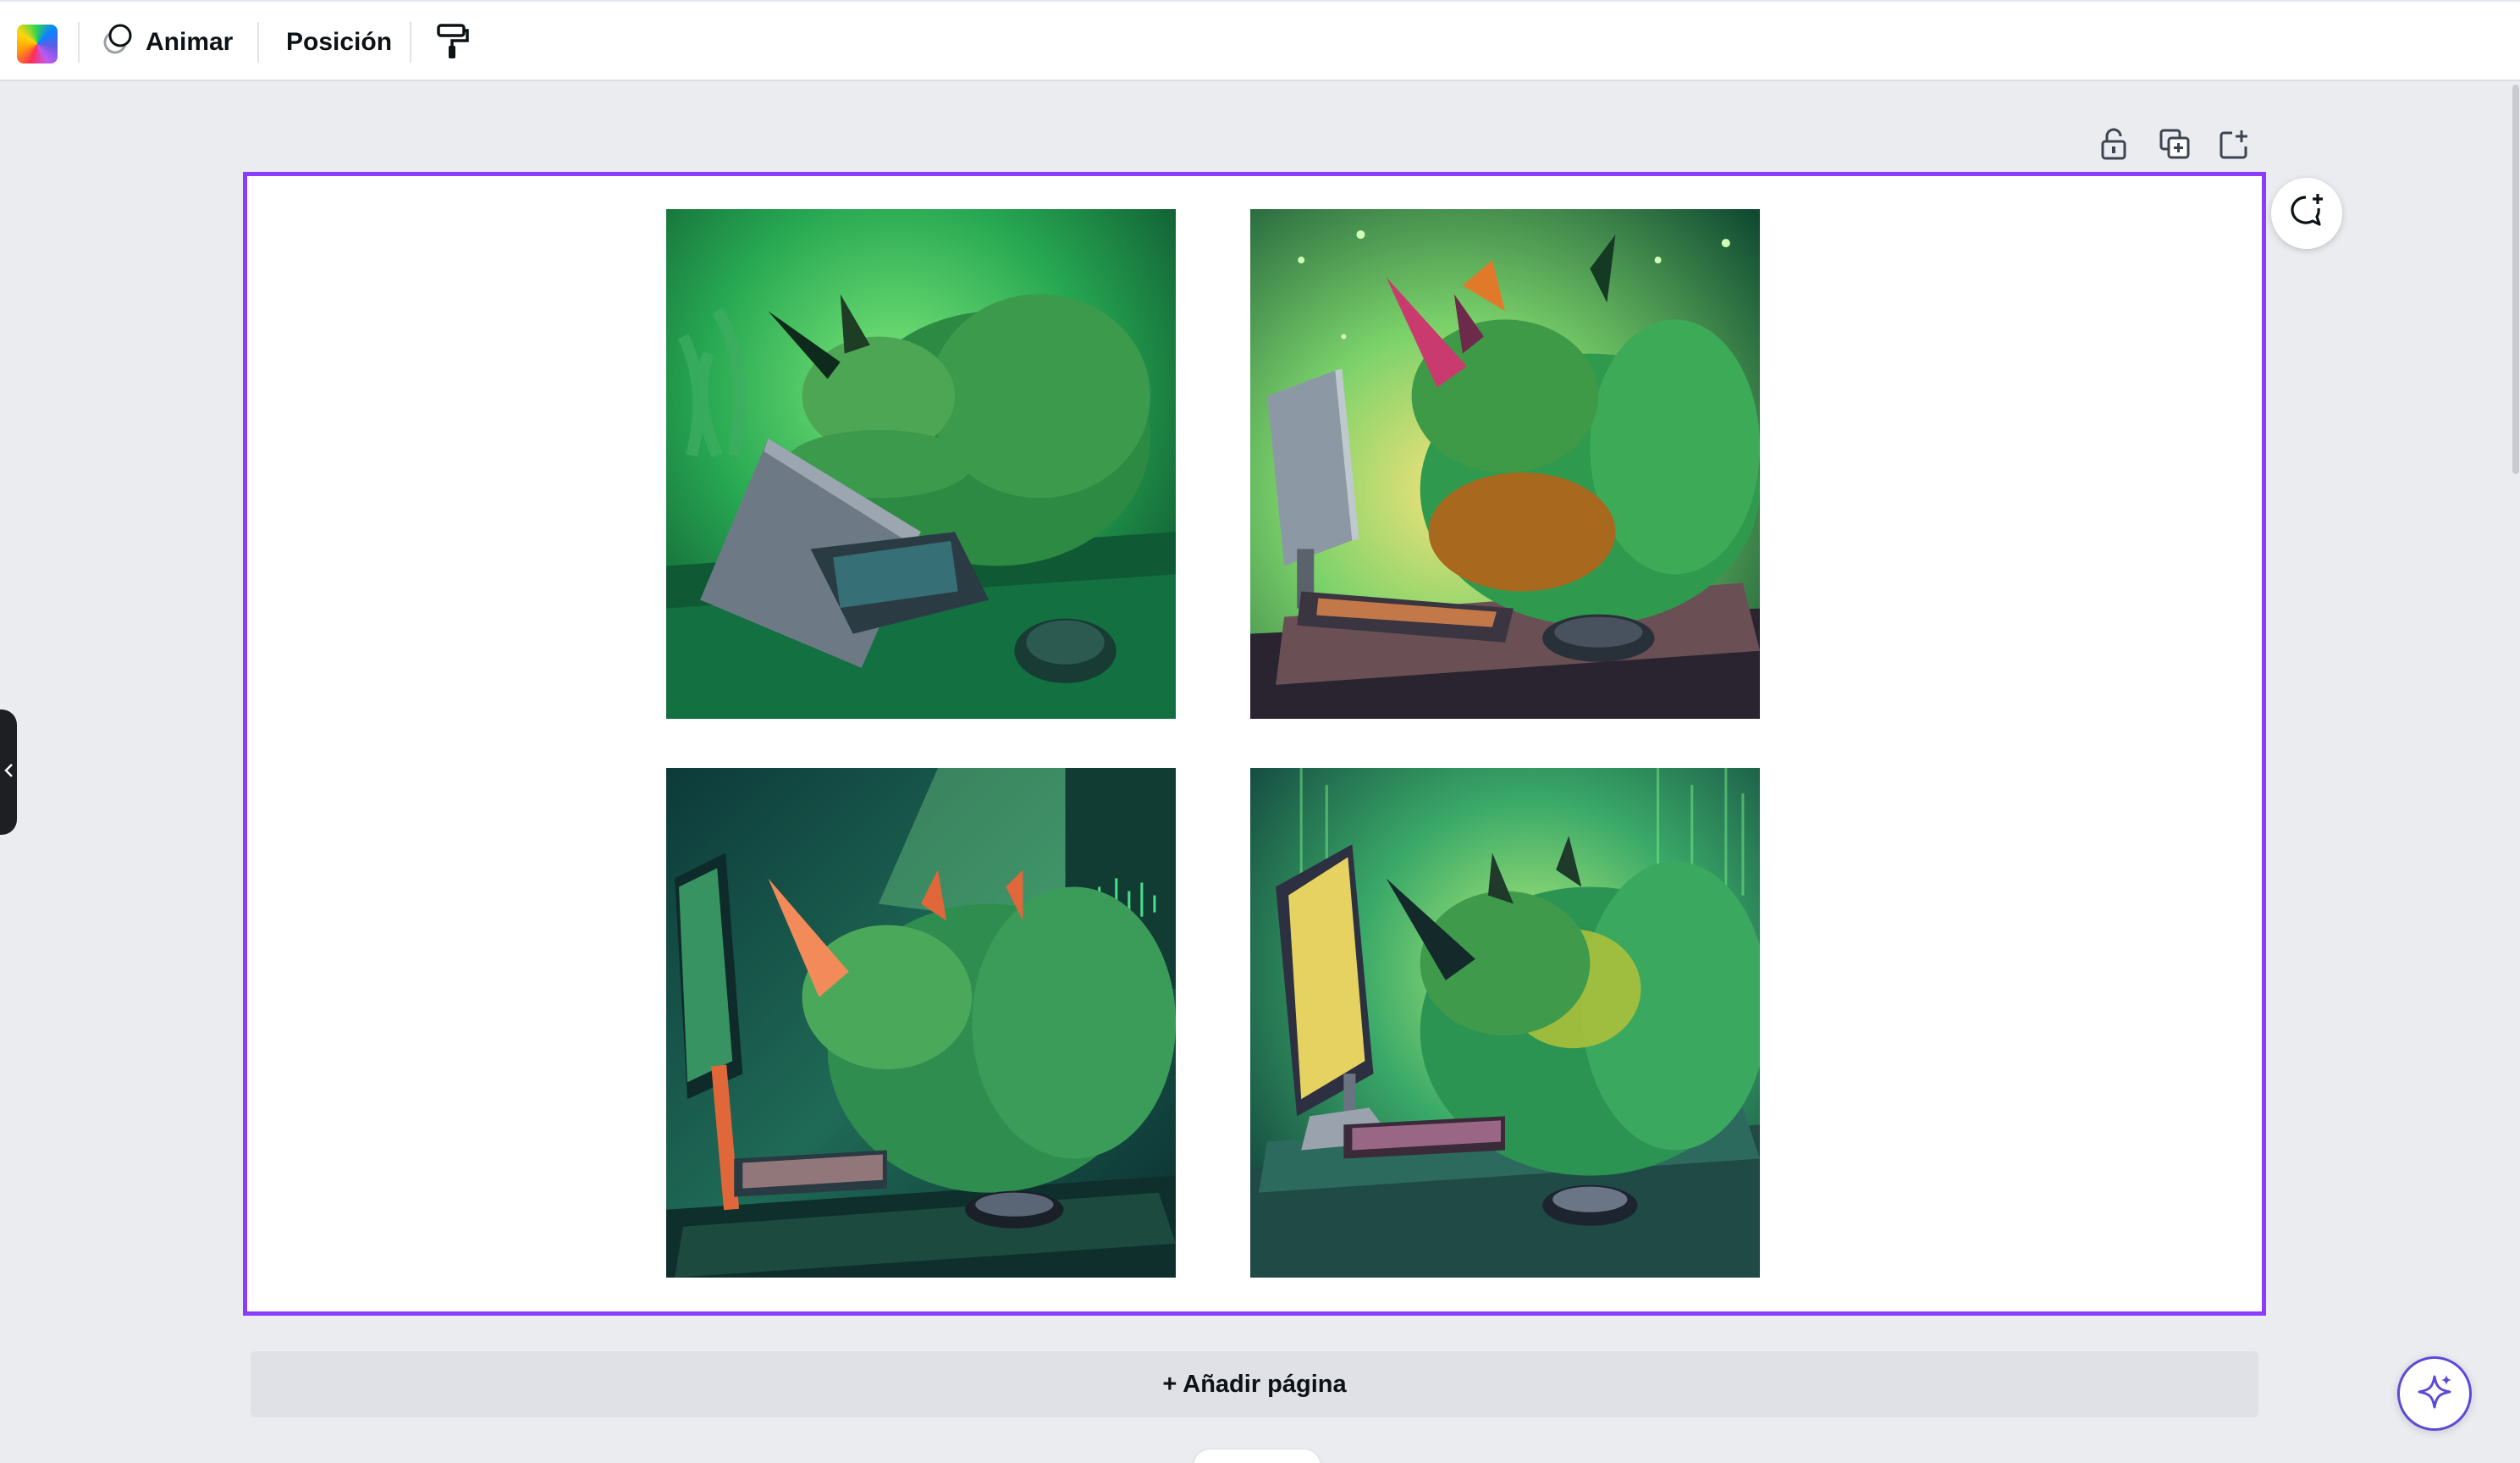 This screenshot has height=1463, width=2520. I want to click on animate-button: Animar, so click(166, 42).